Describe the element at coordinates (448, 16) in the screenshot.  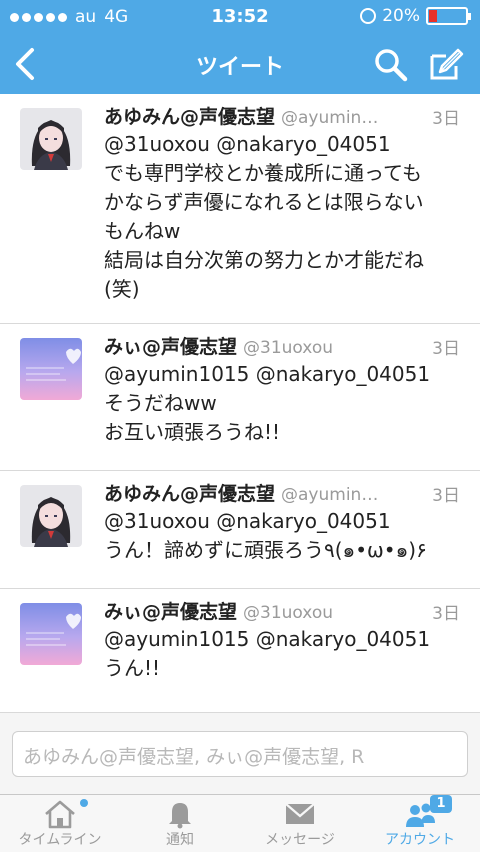
I see `battery-icon` at that location.